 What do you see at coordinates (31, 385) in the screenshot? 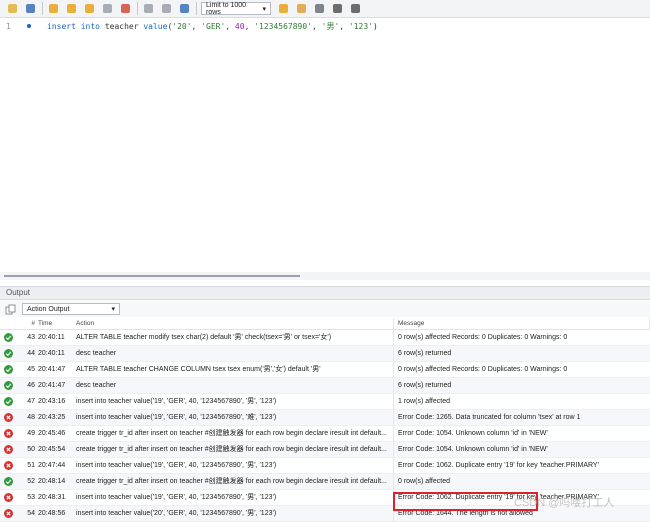
I see `row-number: 46` at bounding box center [31, 385].